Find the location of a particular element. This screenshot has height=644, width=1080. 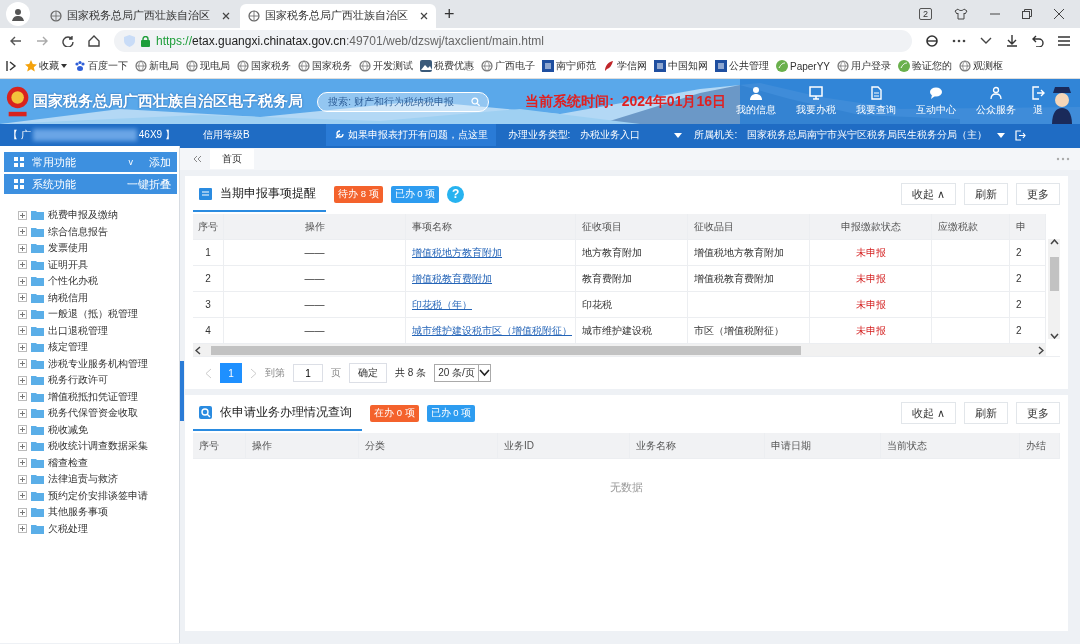

tree-item: 综合信息报告 is located at coordinates (98, 231).